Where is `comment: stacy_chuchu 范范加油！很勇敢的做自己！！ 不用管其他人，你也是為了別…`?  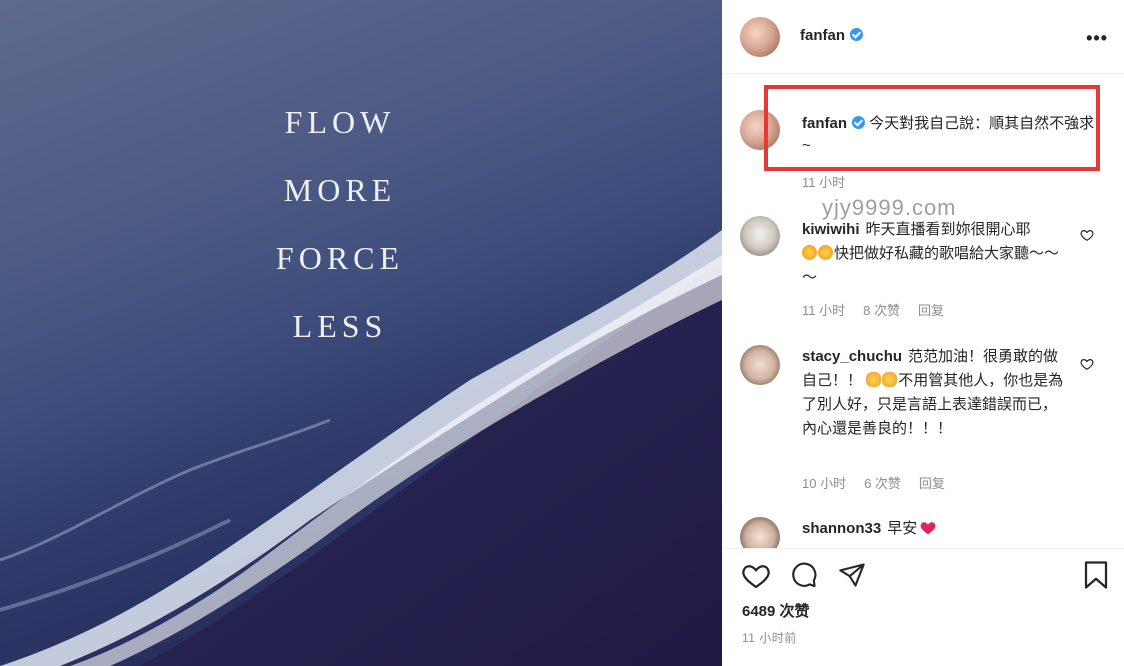
comment: stacy_chuchu 范范加油！很勇敢的做自己！！ 不用管其他人，你也是為了別… is located at coordinates (936, 393).